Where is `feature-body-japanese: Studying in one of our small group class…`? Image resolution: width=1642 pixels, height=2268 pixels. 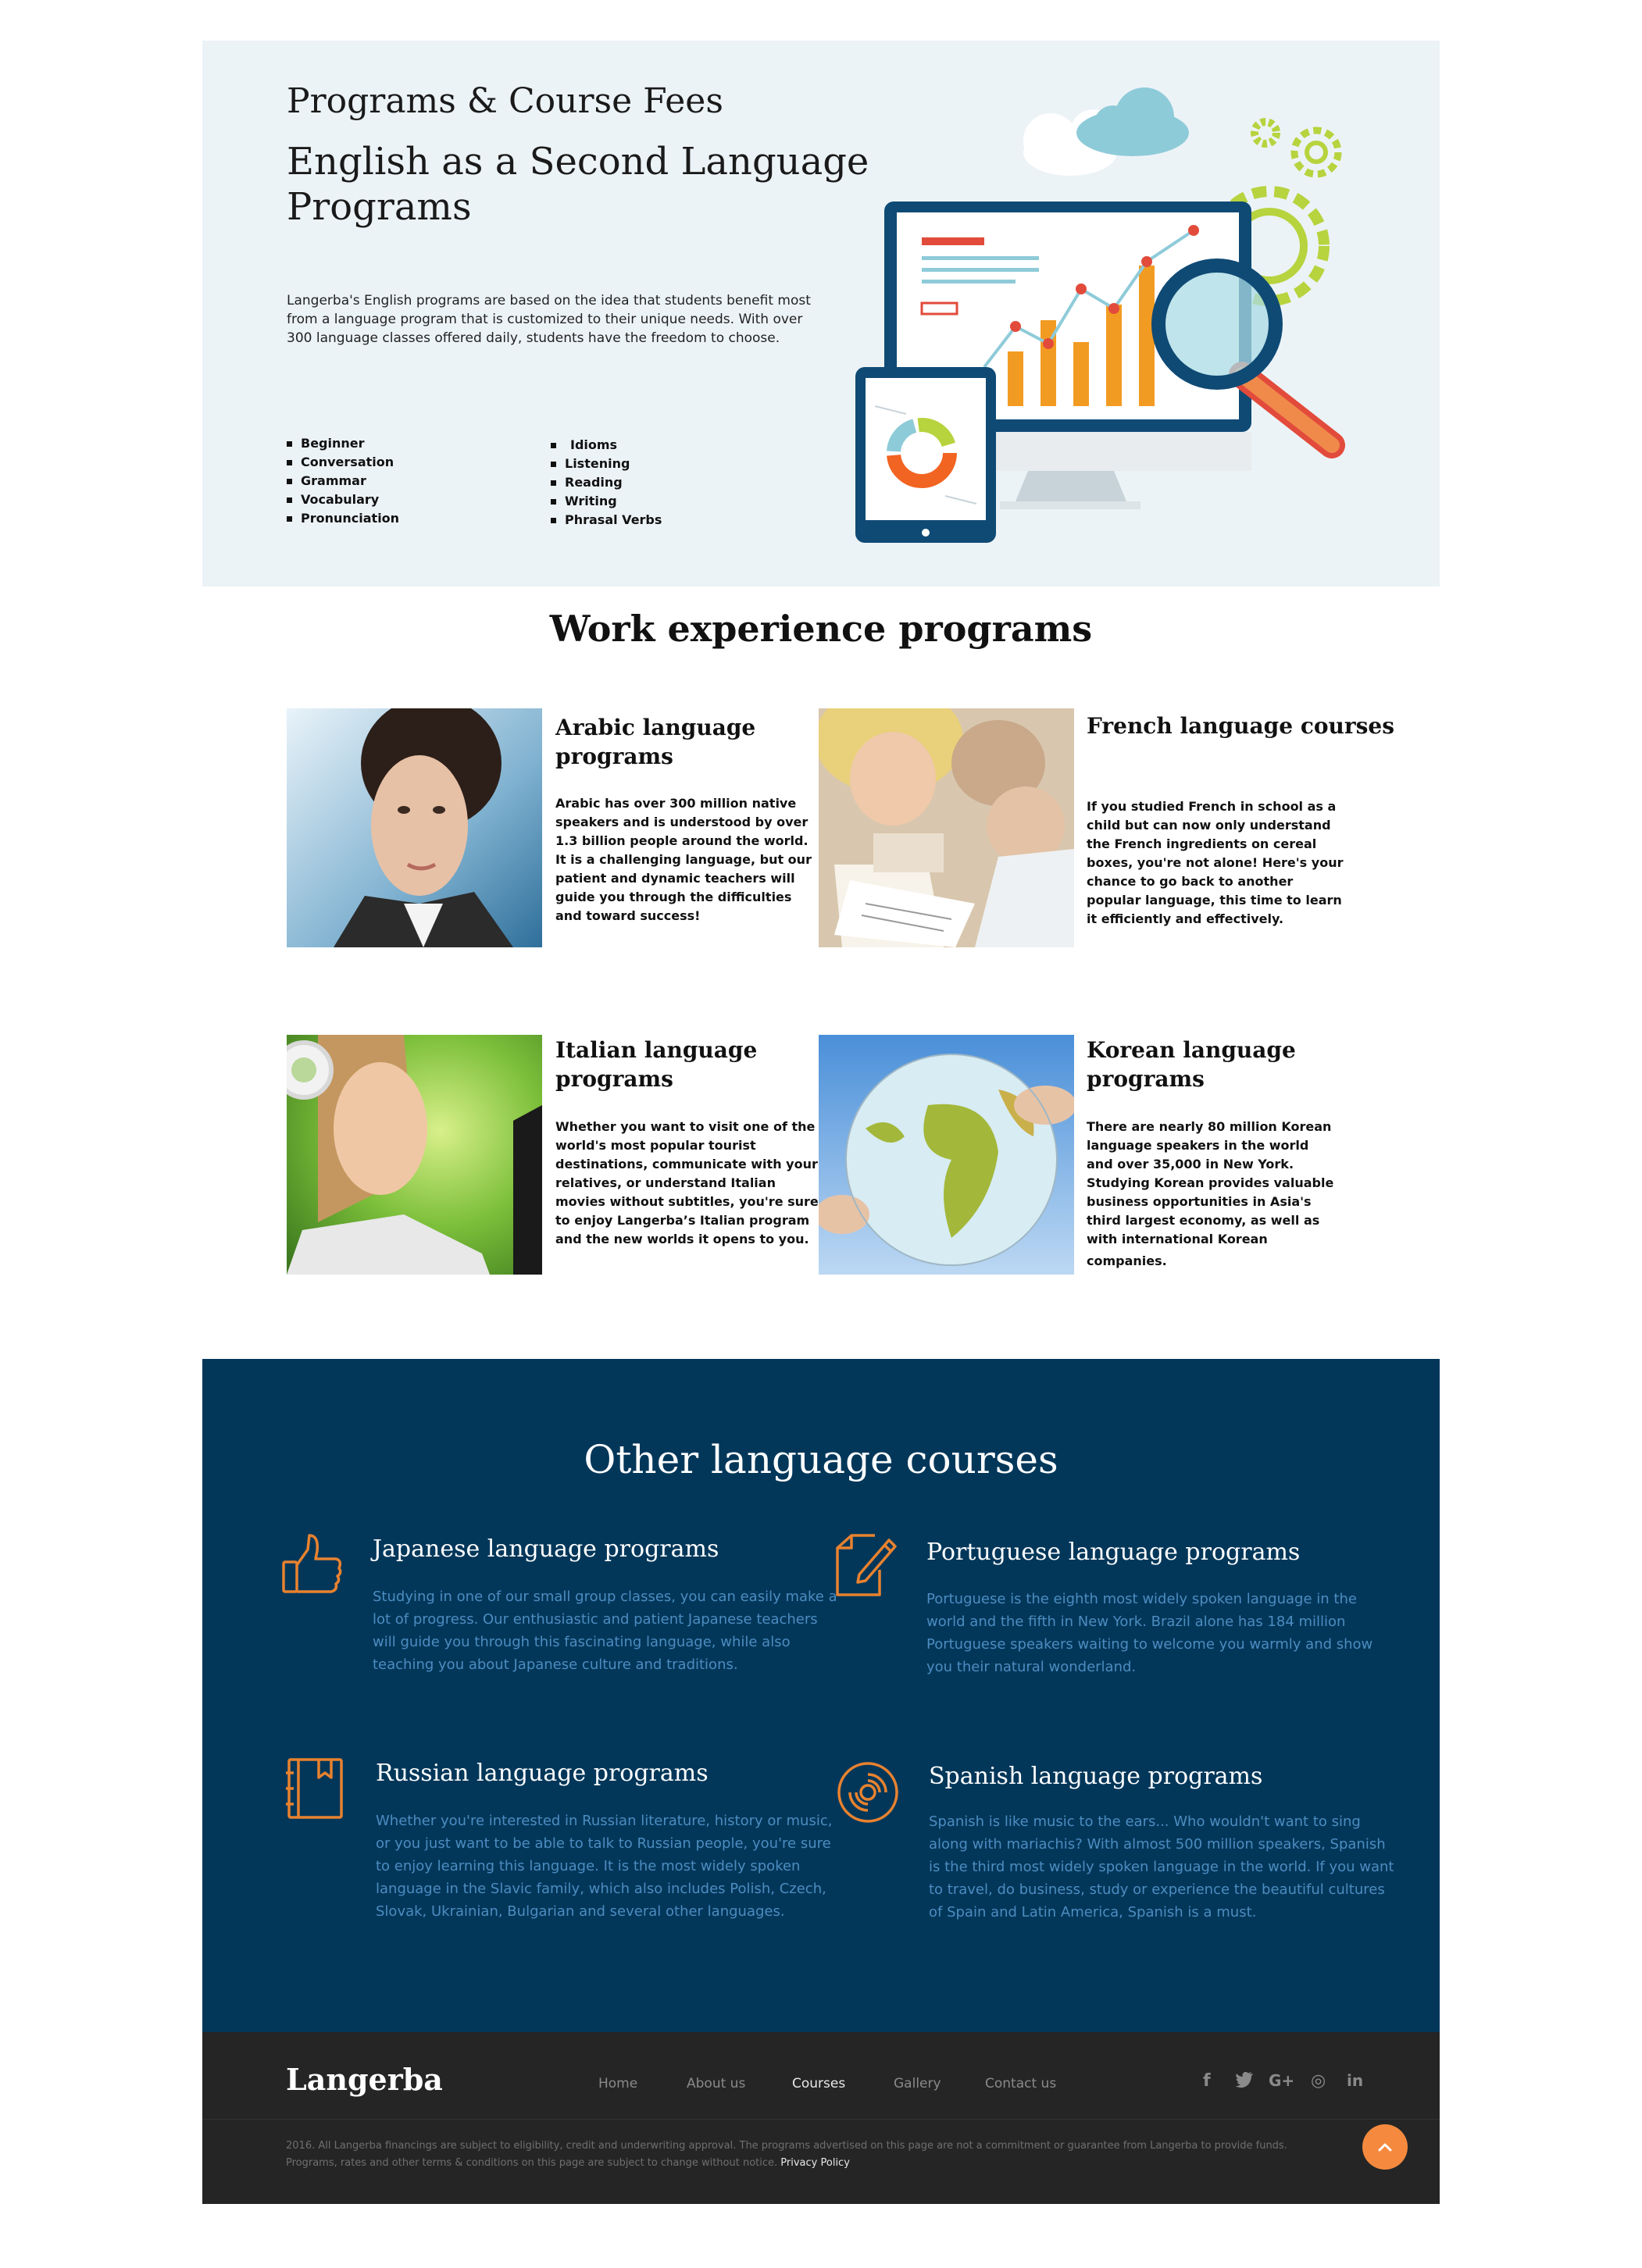
feature-body-japanese: Studying in one of our small group class… is located at coordinates (605, 1631).